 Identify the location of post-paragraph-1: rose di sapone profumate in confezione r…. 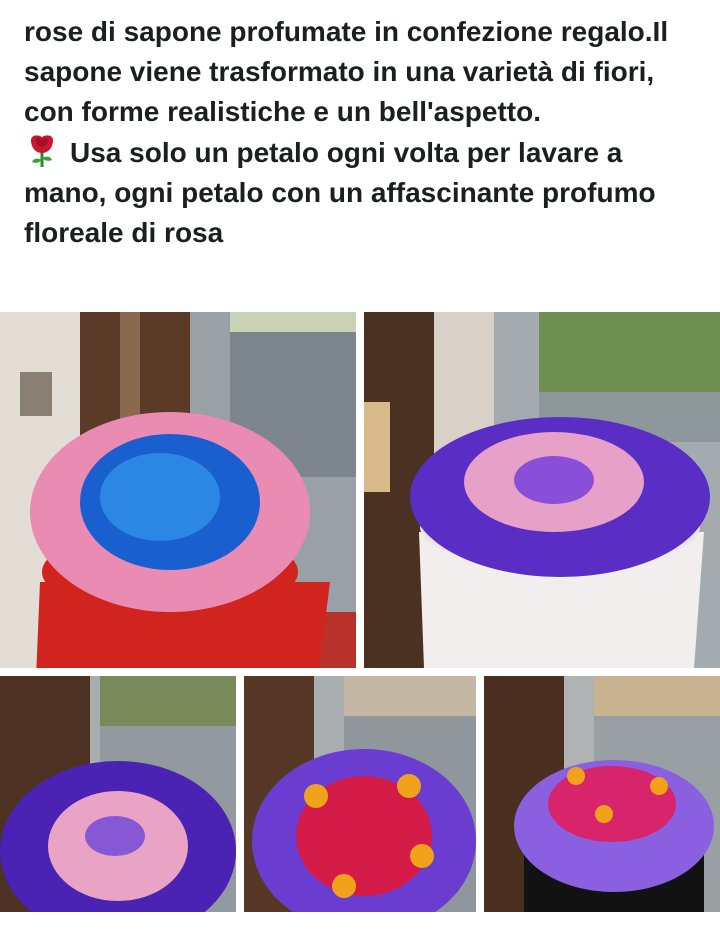
(346, 71).